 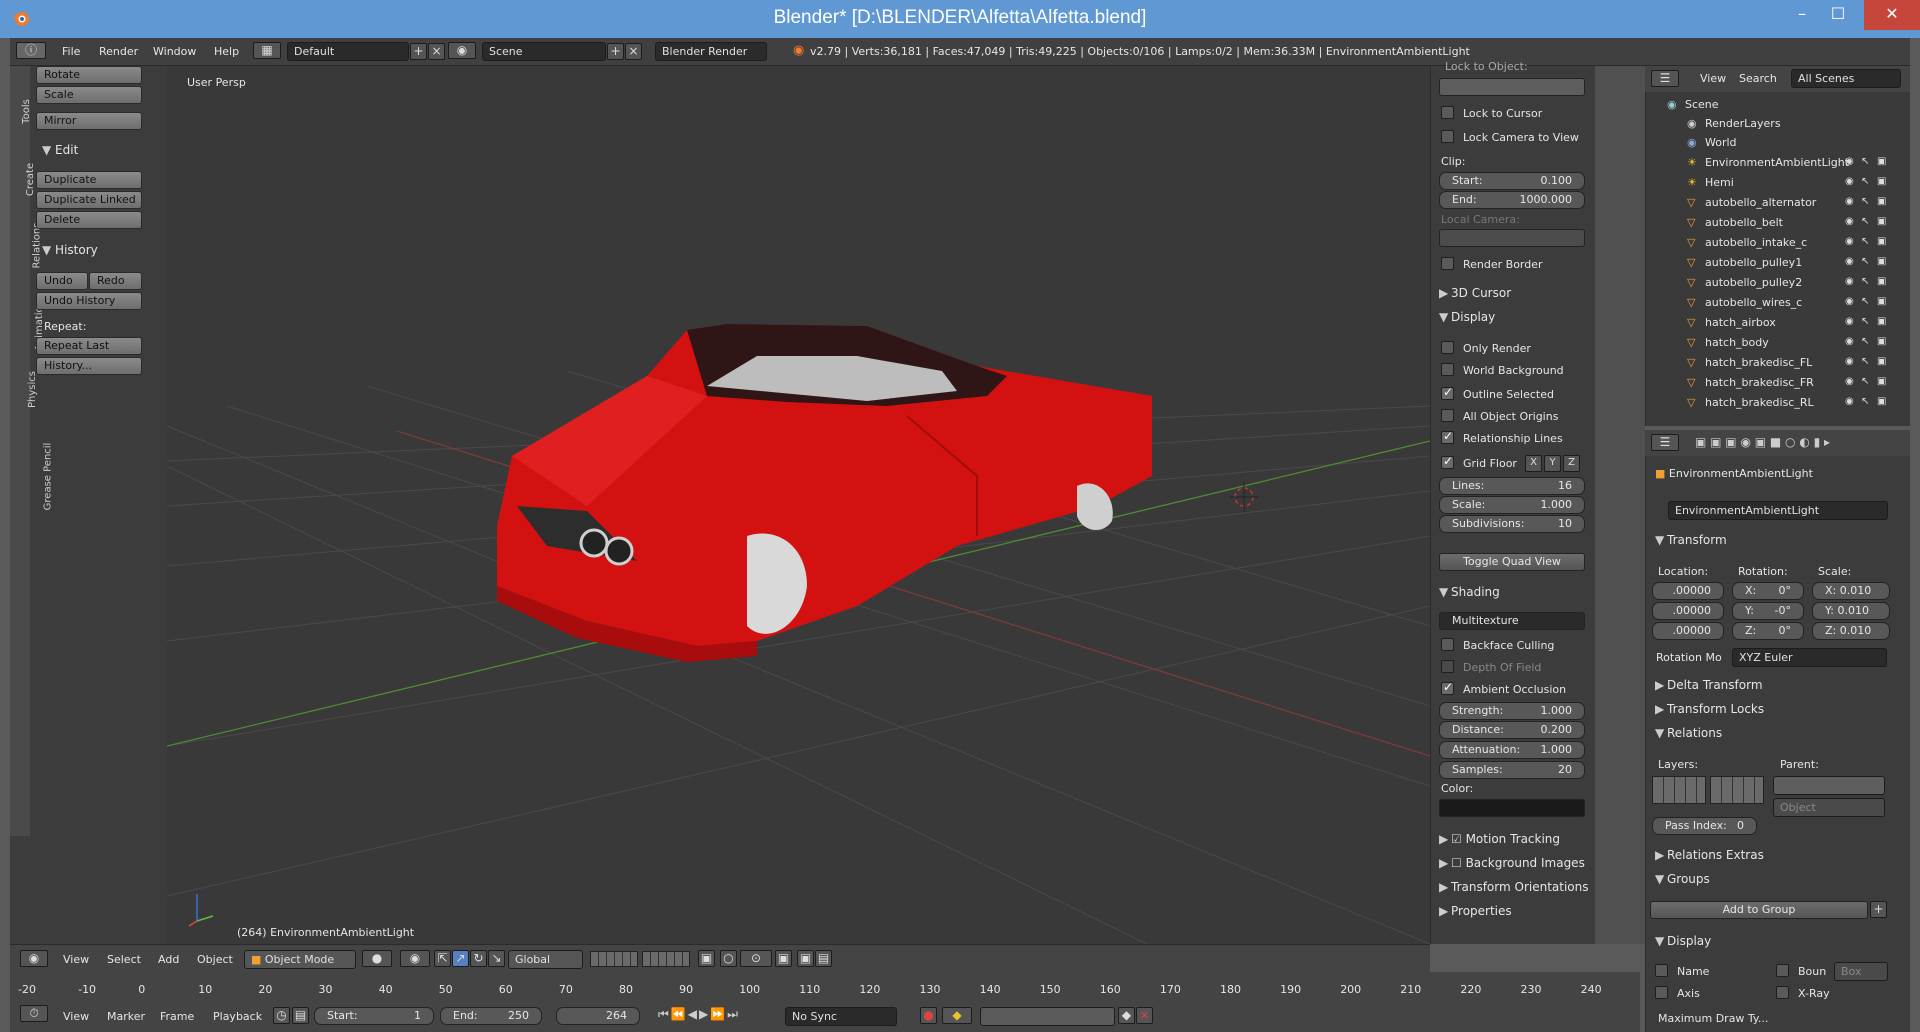 I want to click on loc-y-field: .00000, so click(x=1688, y=611).